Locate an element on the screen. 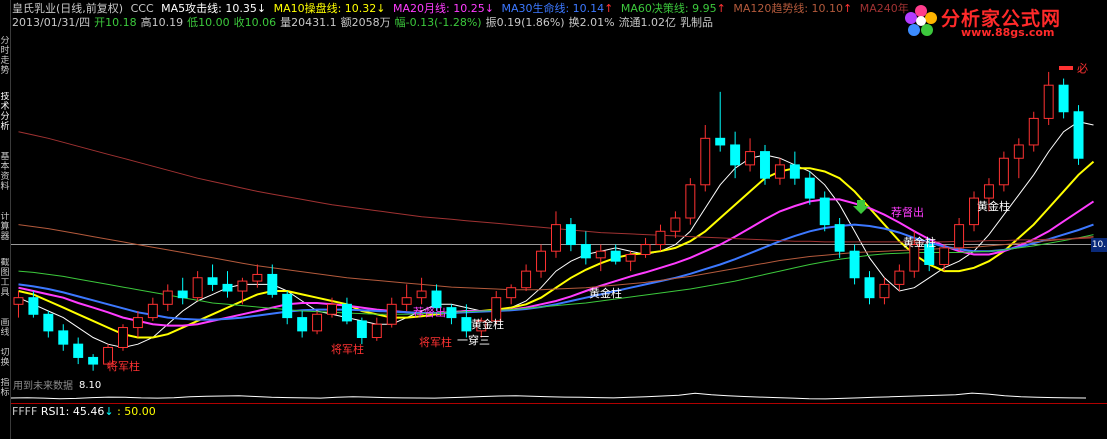  rsi-arrow: ↓ is located at coordinates (109, 411).